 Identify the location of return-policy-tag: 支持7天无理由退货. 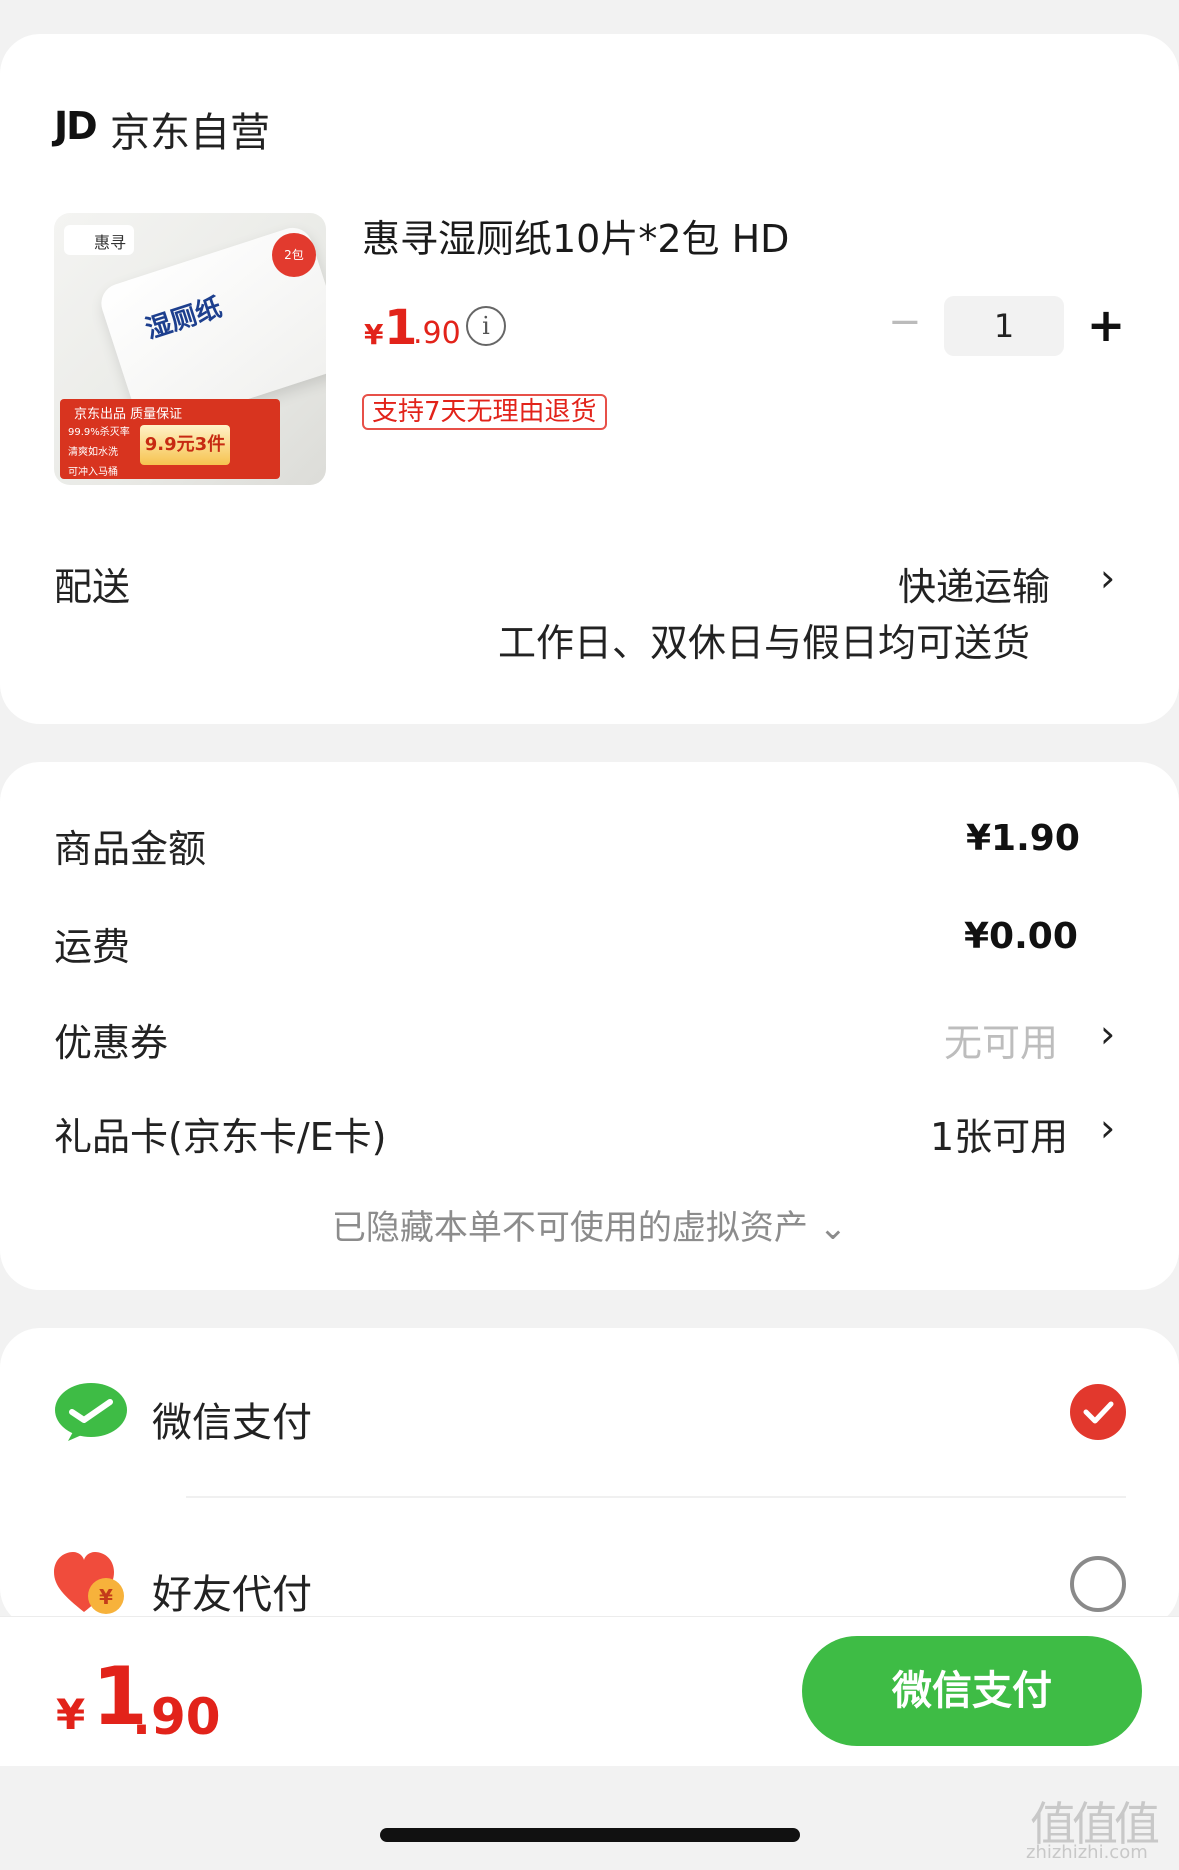
(484, 412).